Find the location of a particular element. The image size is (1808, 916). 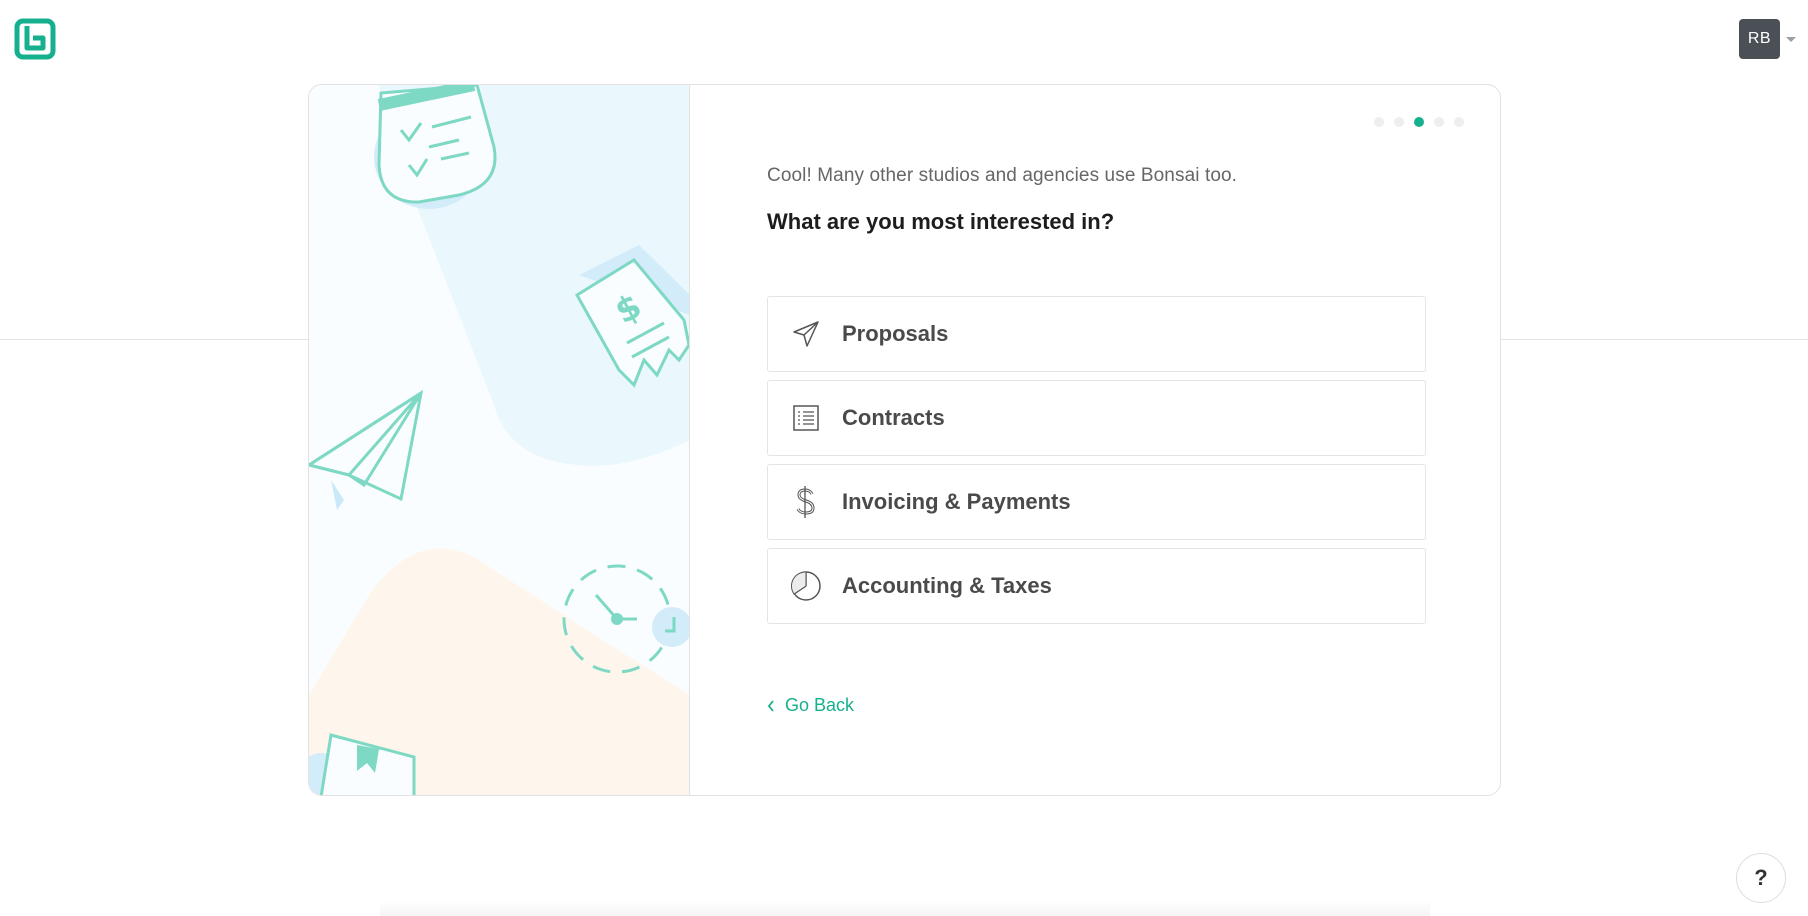

list-document-icon is located at coordinates (806, 418).